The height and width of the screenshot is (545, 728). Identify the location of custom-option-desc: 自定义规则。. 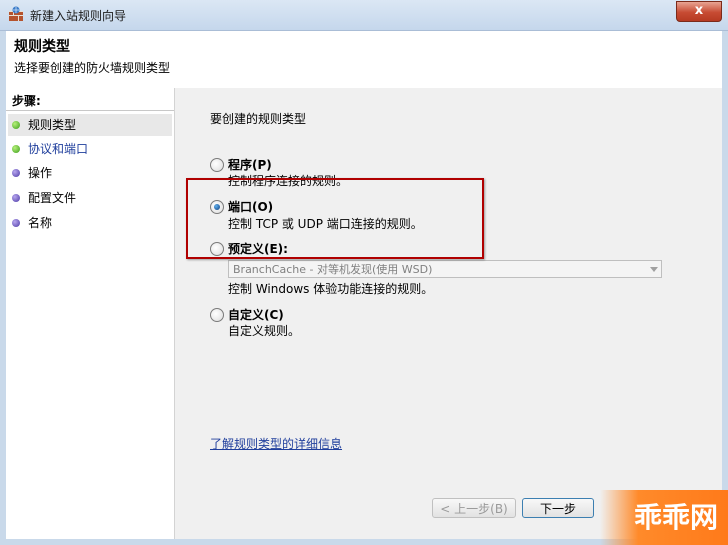
(264, 331).